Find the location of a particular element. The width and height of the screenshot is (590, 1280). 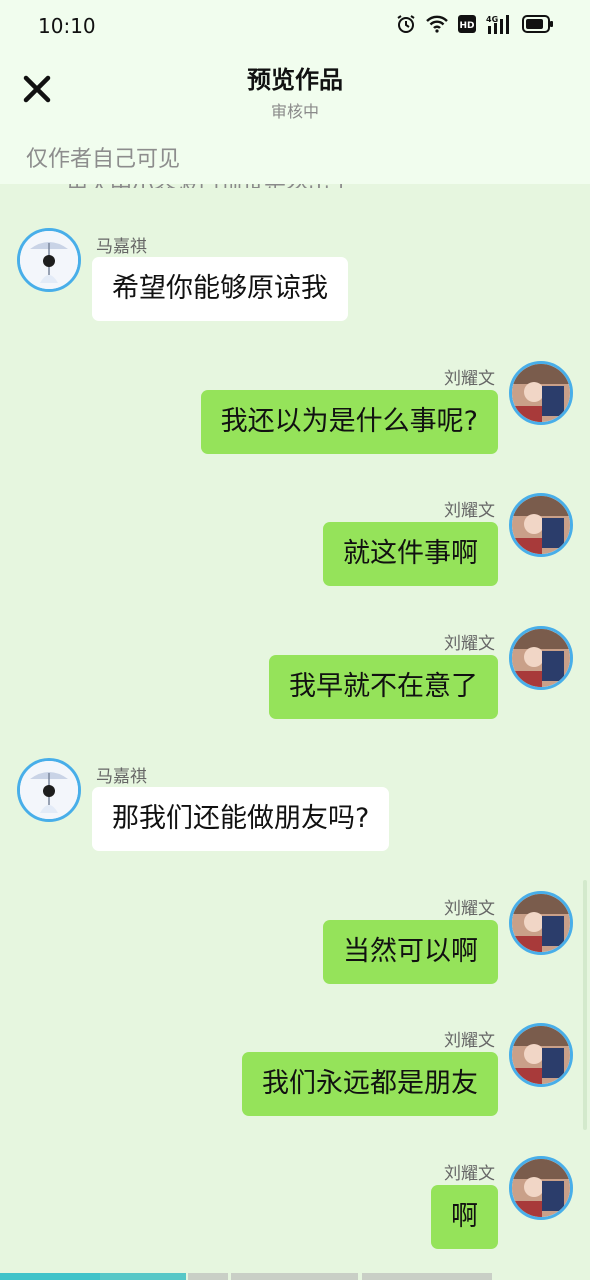

scrollbar is located at coordinates (585, 1005).